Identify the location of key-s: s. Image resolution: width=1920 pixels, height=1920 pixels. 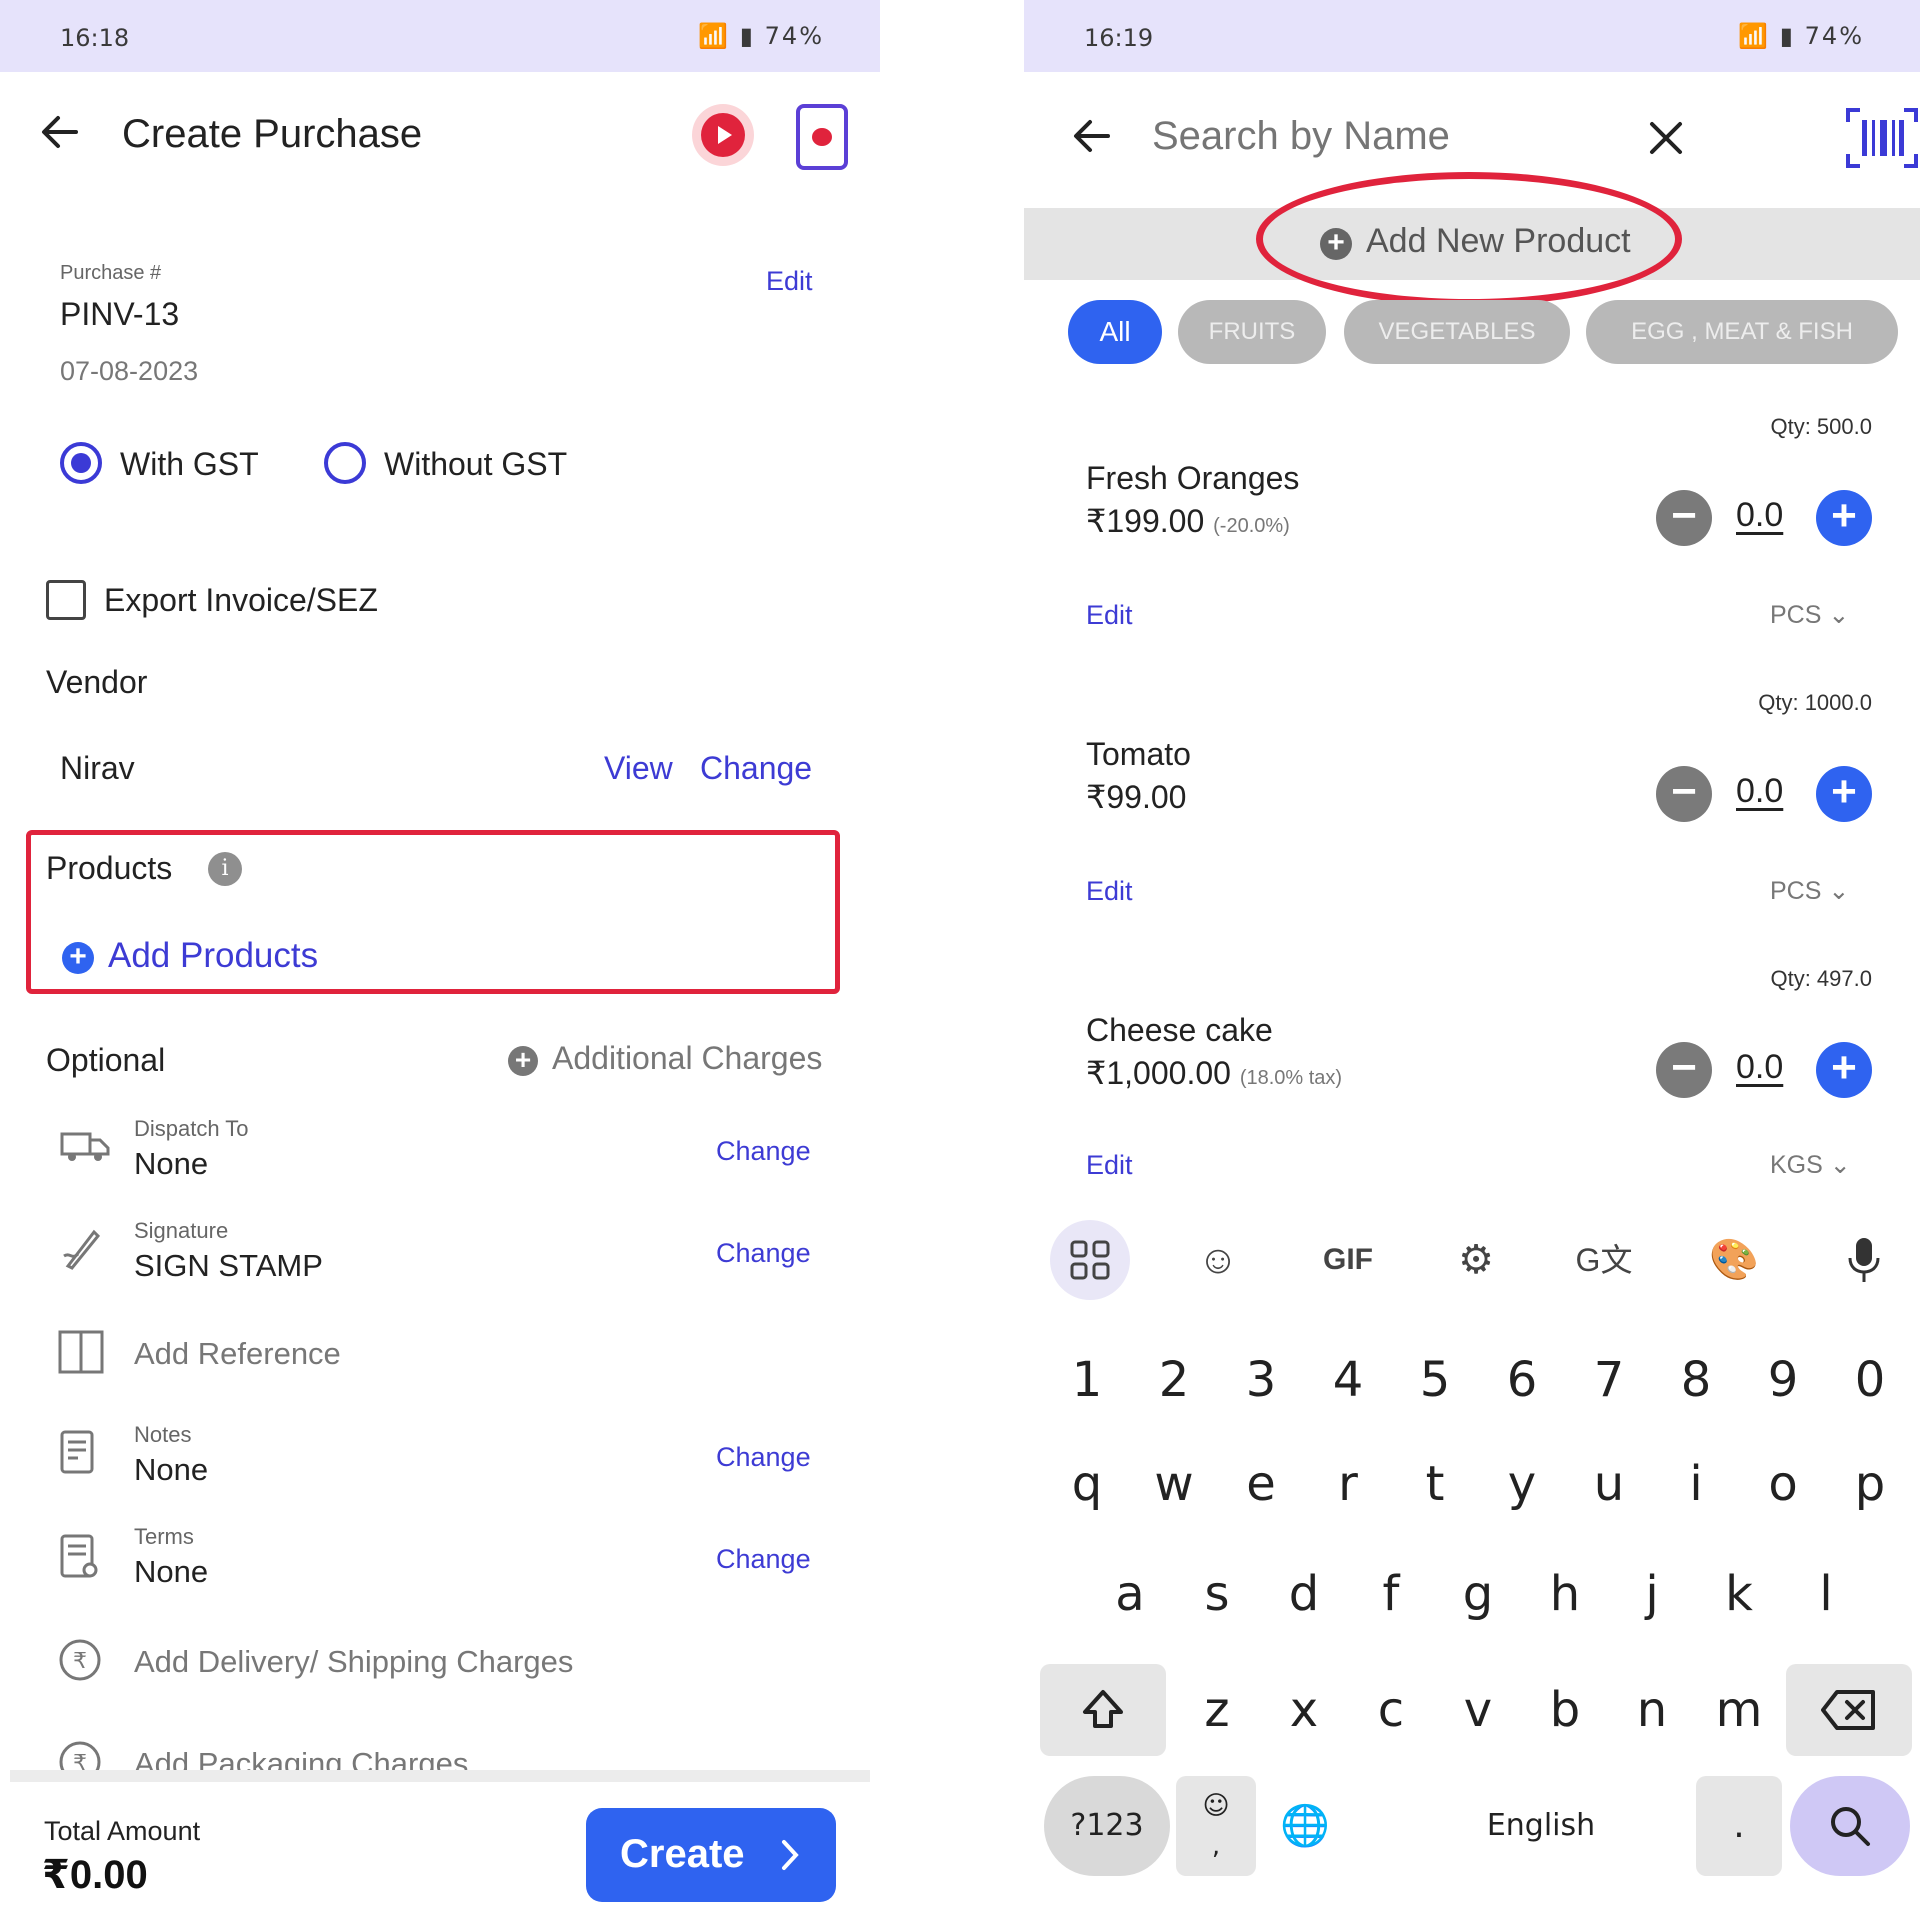
(1217, 1594).